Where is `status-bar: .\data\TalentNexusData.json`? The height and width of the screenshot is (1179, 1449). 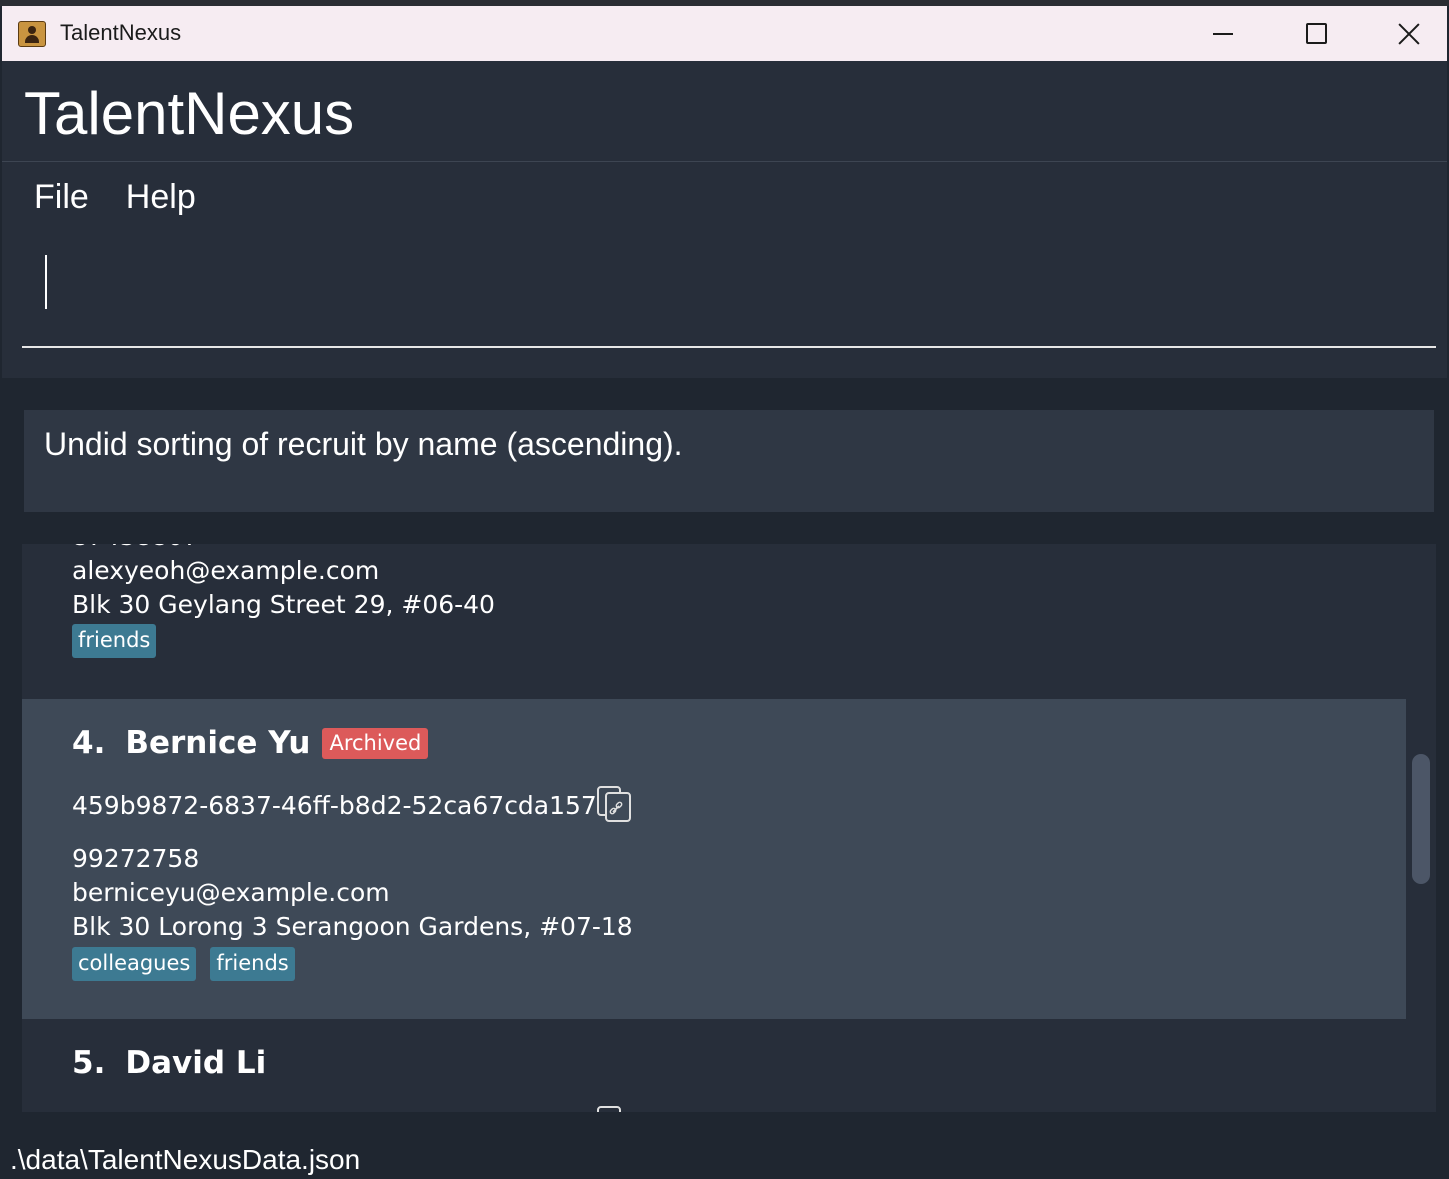 status-bar: .\data\TalentNexusData.json is located at coordinates (724, 1155).